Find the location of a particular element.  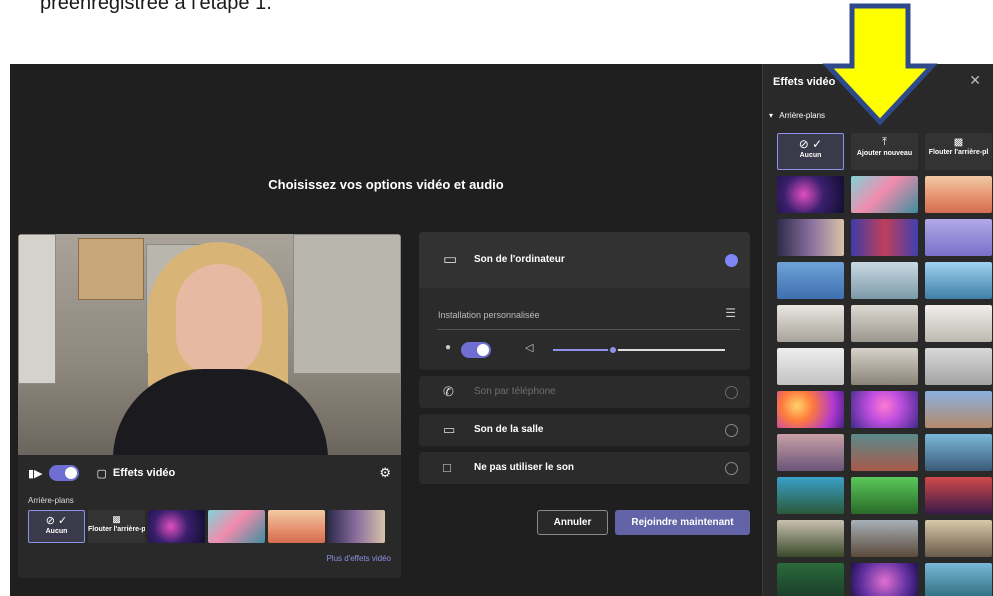

wall-left is located at coordinates (37, 309).